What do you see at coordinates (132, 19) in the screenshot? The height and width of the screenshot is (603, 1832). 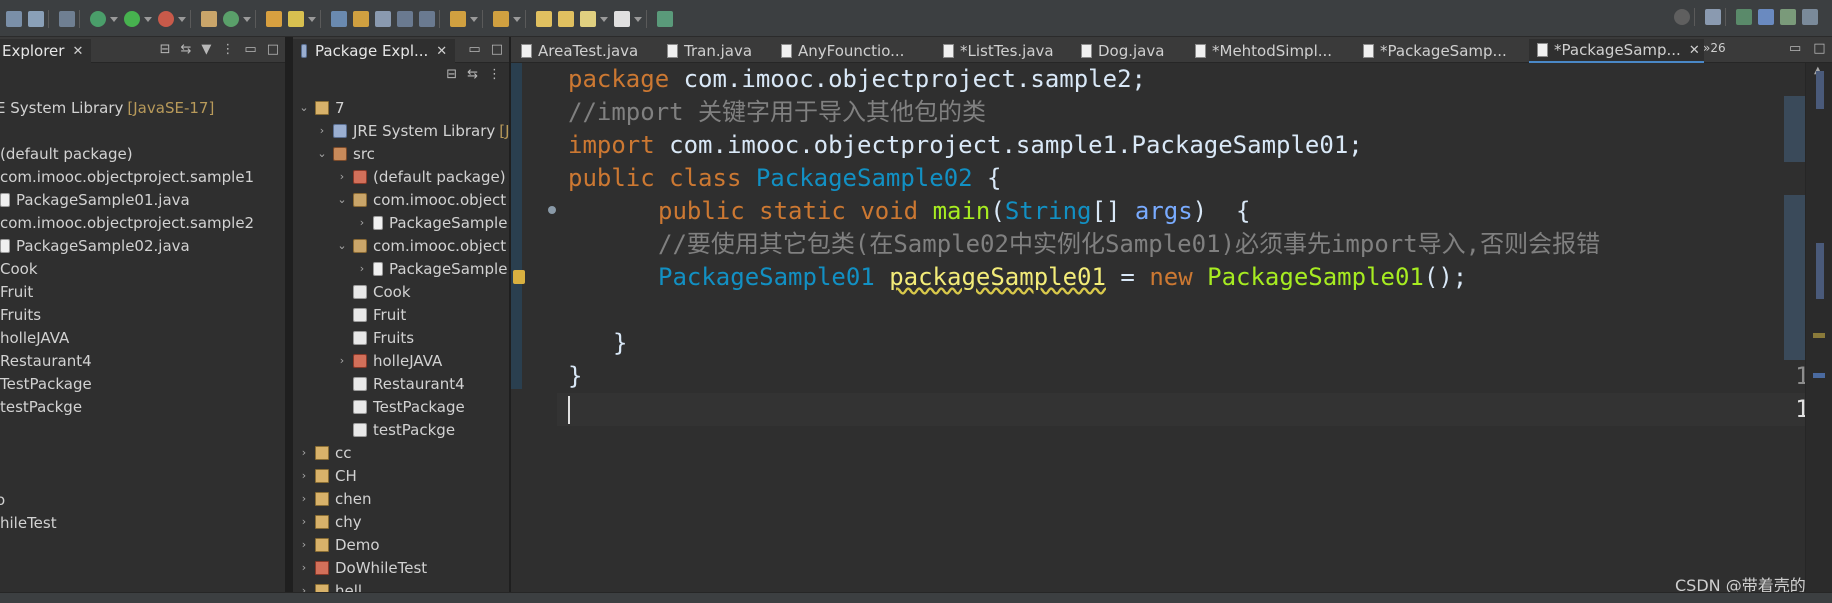 I see `run-icon` at bounding box center [132, 19].